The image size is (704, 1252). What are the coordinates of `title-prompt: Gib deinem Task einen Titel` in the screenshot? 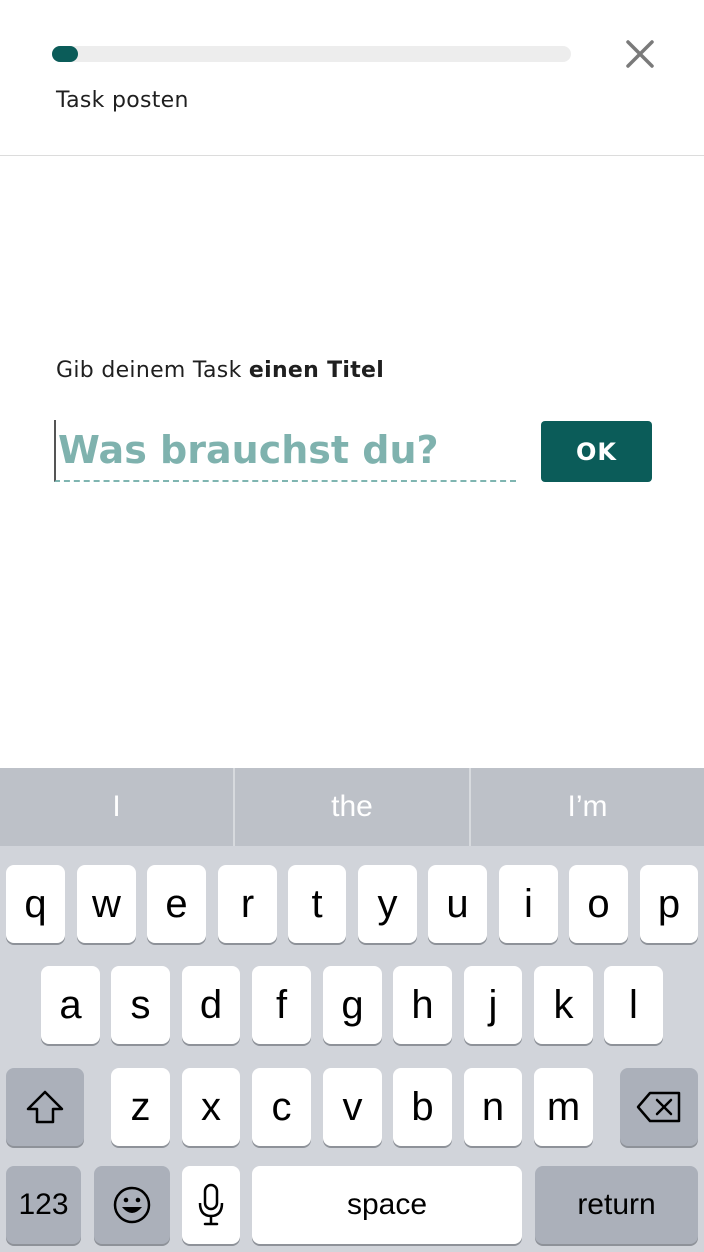 It's located at (220, 370).